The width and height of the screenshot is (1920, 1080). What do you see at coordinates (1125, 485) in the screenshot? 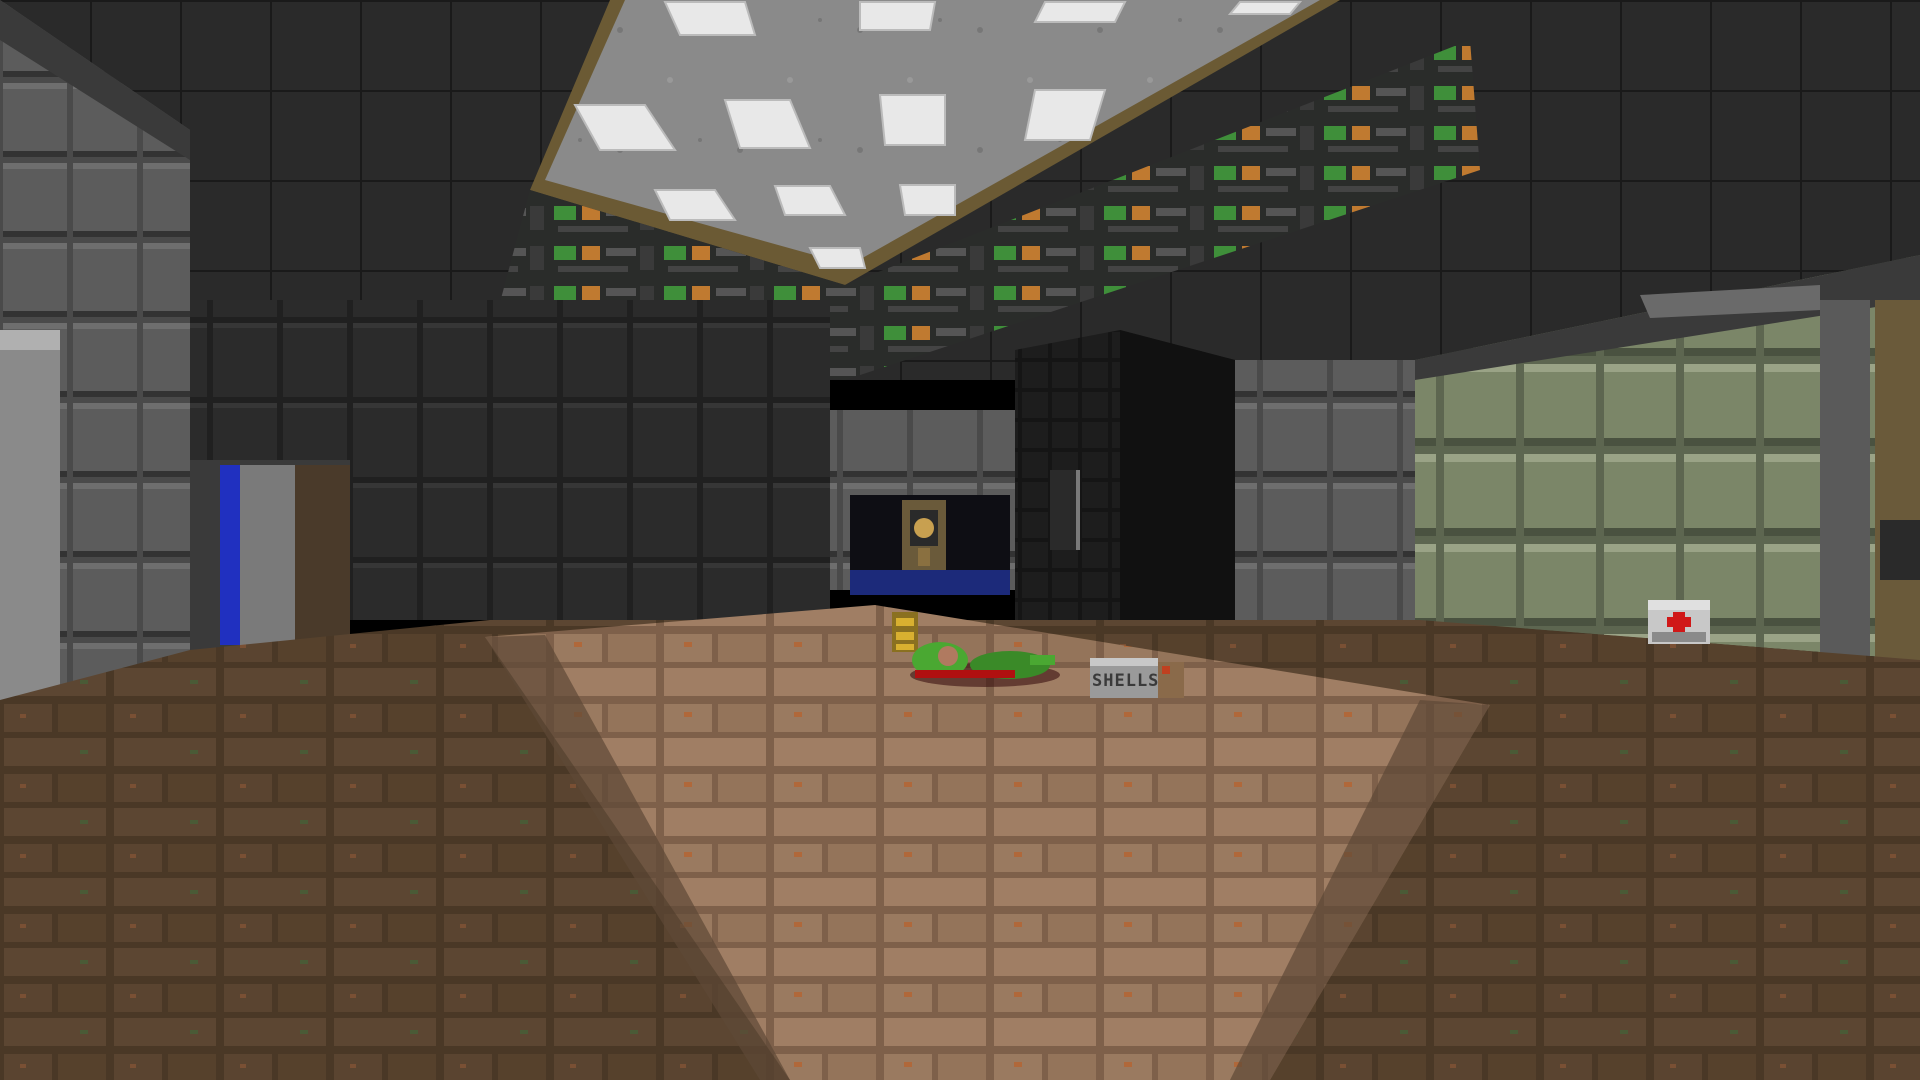
I see `black-pillar` at bounding box center [1125, 485].